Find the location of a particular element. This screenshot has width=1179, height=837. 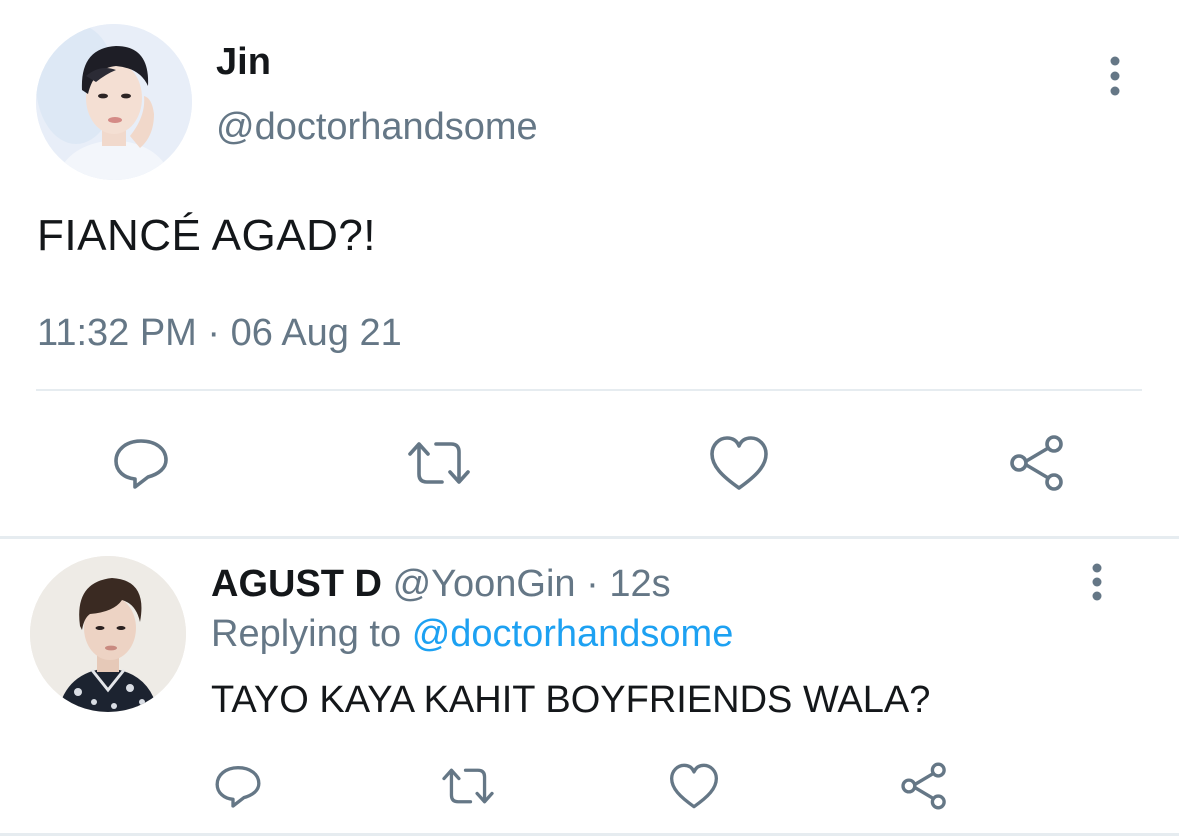

replying-to-line: Replying to @doctorhandsome is located at coordinates (472, 634).